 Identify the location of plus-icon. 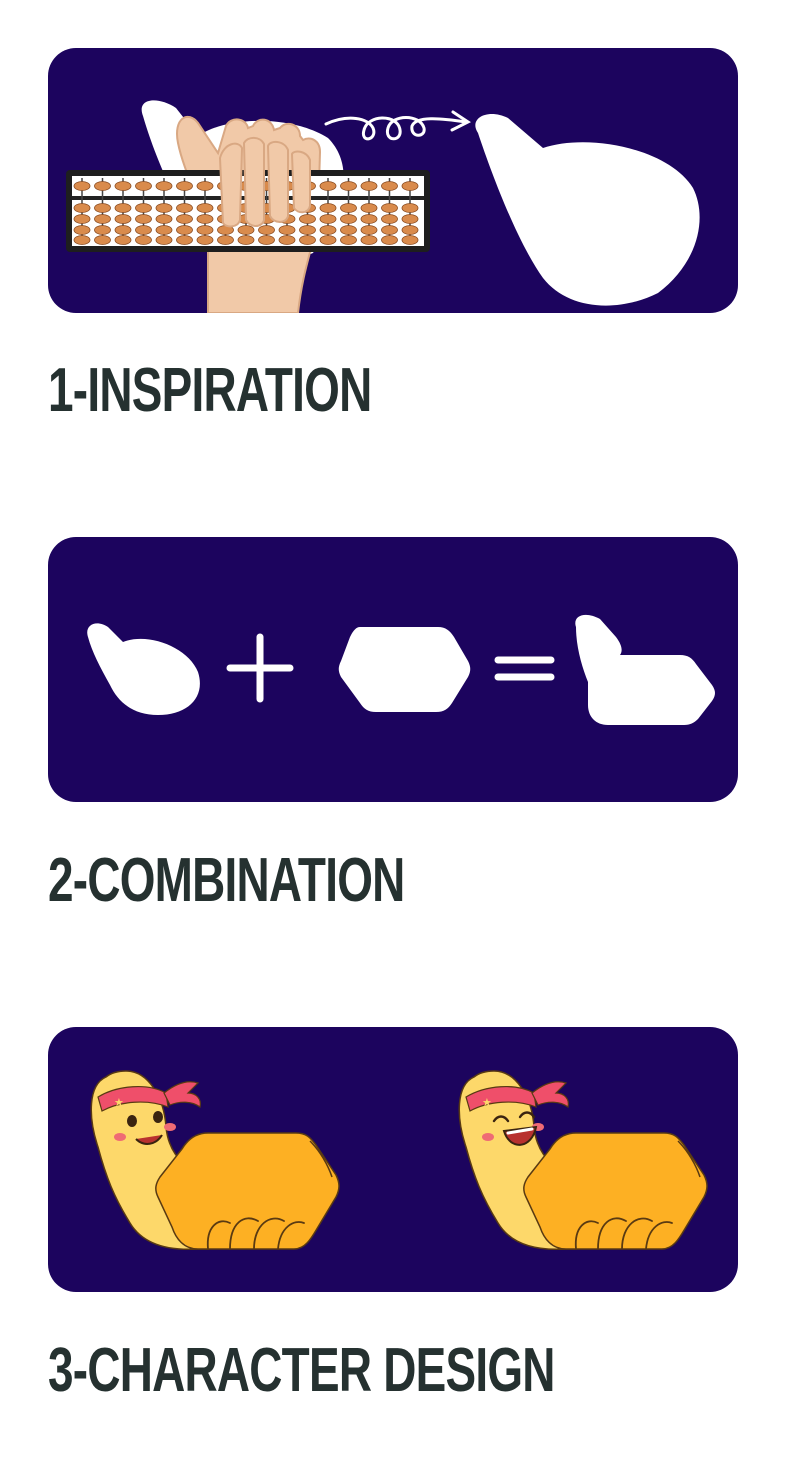
(260, 668).